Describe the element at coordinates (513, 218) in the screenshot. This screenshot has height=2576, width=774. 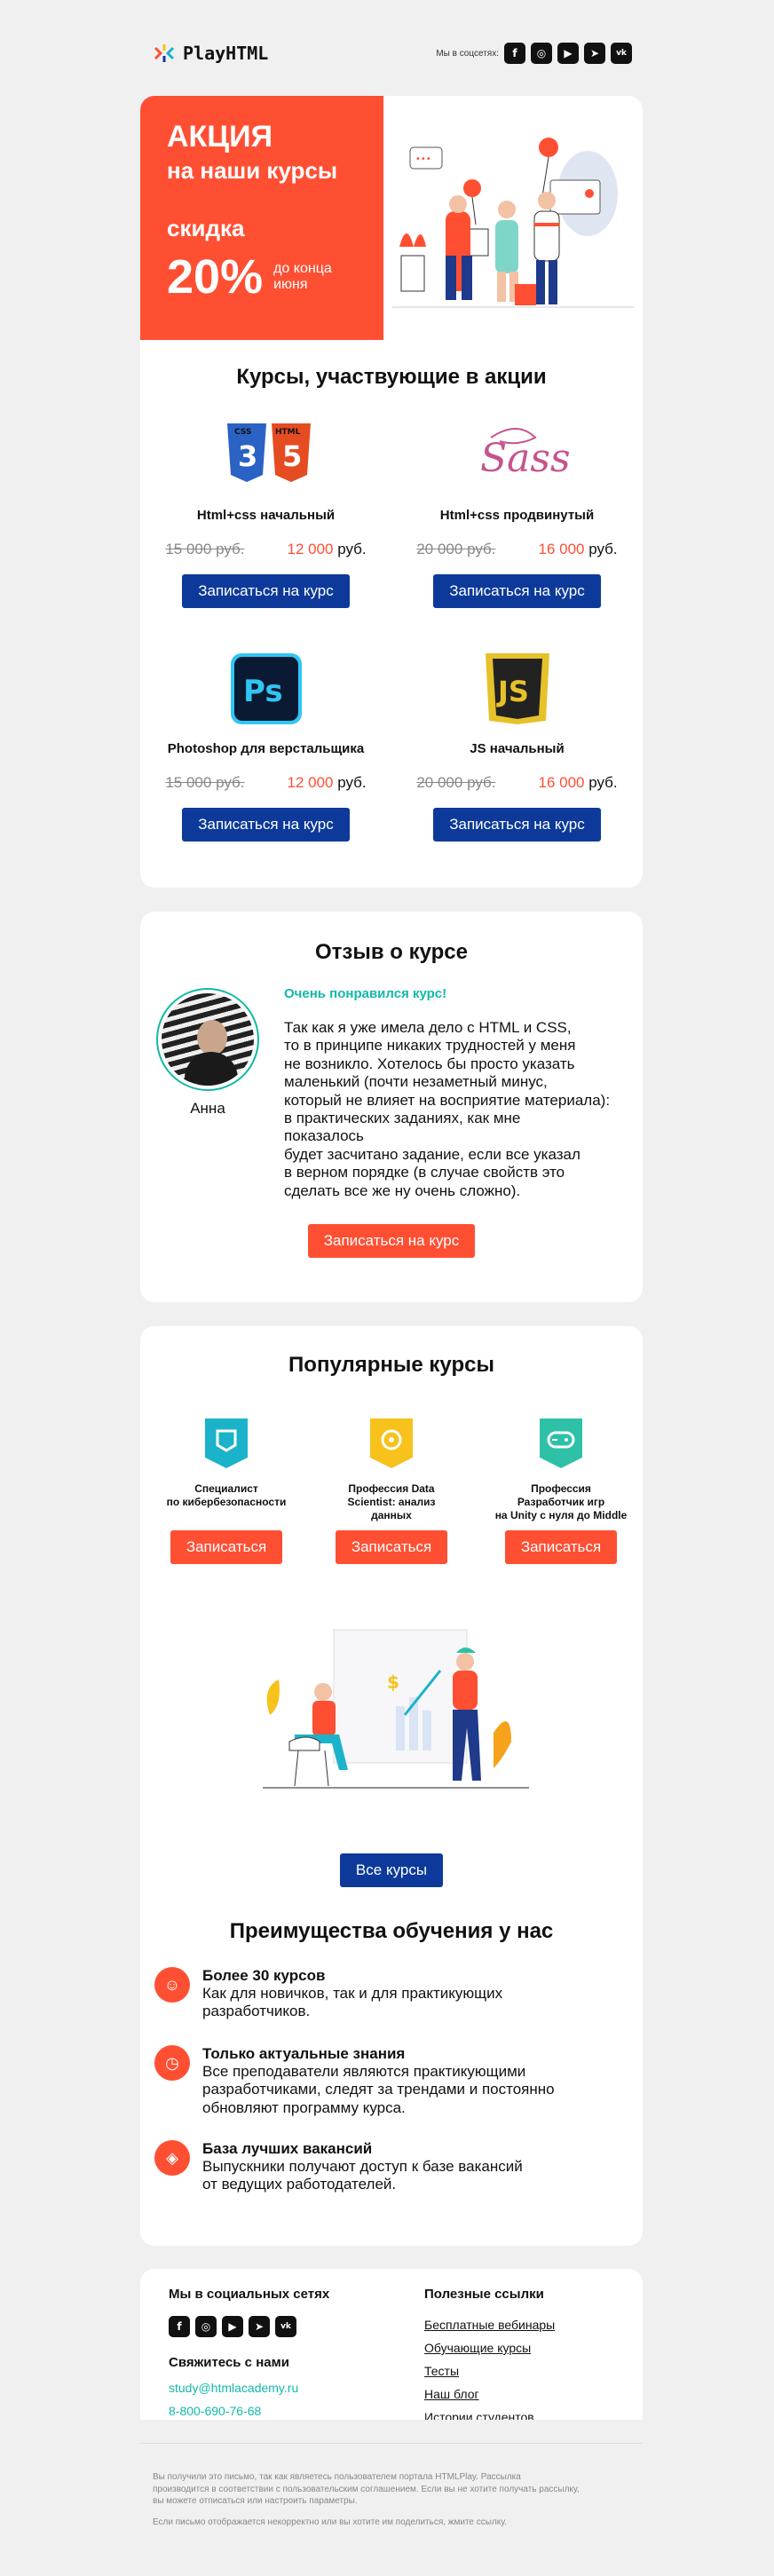
I see `promo-illustration: •••` at that location.